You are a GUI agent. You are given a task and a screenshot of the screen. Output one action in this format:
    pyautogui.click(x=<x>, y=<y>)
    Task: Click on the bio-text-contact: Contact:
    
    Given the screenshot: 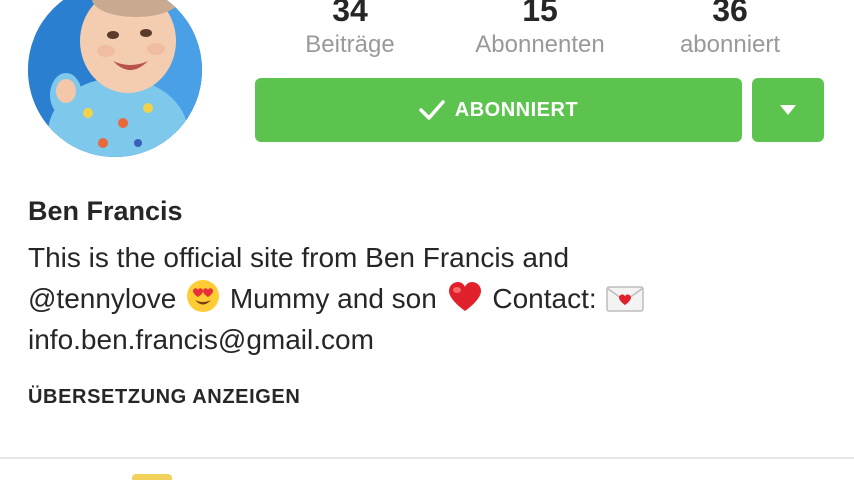 What is the action you would take?
    pyautogui.click(x=544, y=298)
    